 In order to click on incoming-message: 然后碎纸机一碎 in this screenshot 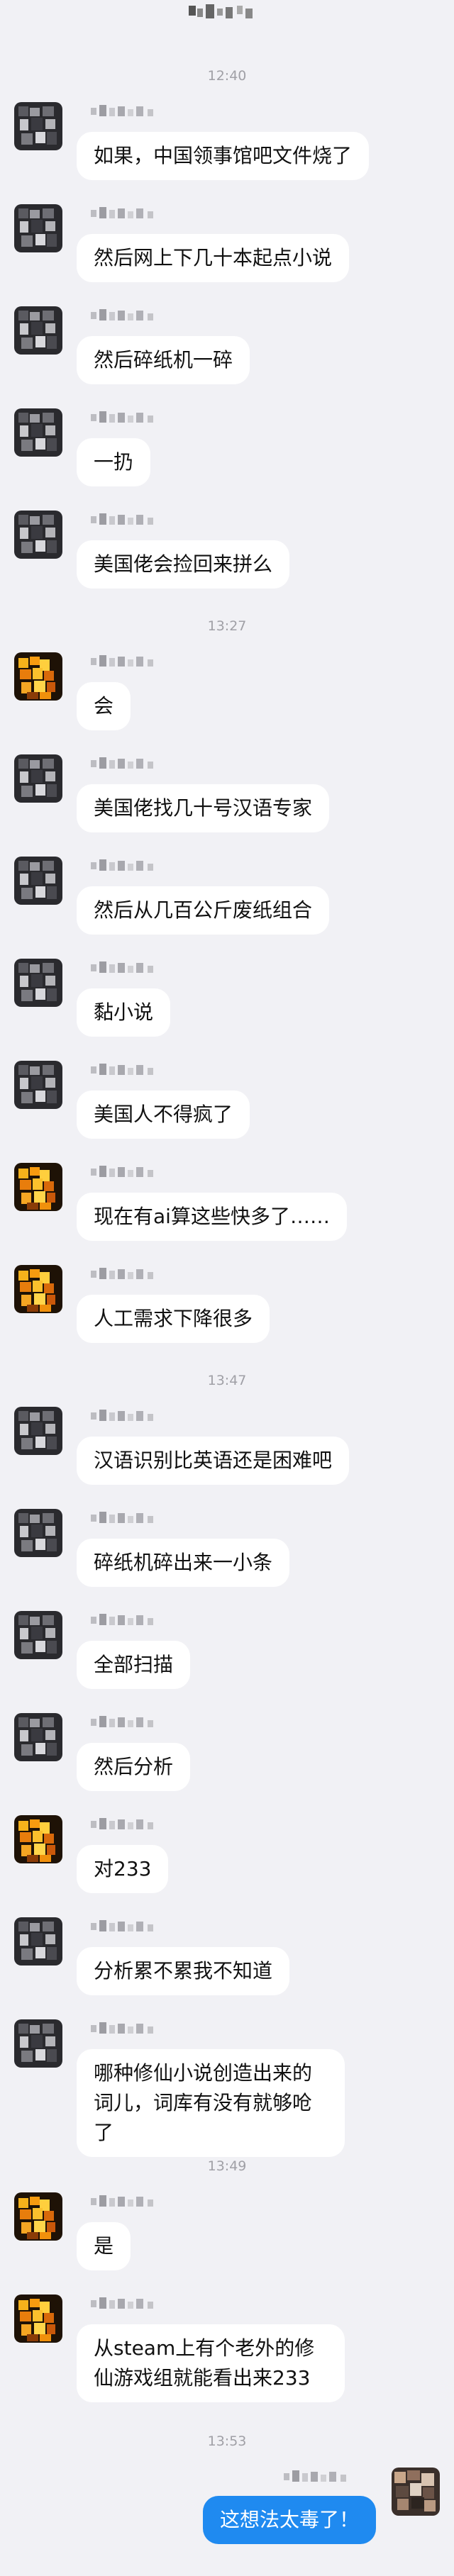, I will do `click(227, 345)`.